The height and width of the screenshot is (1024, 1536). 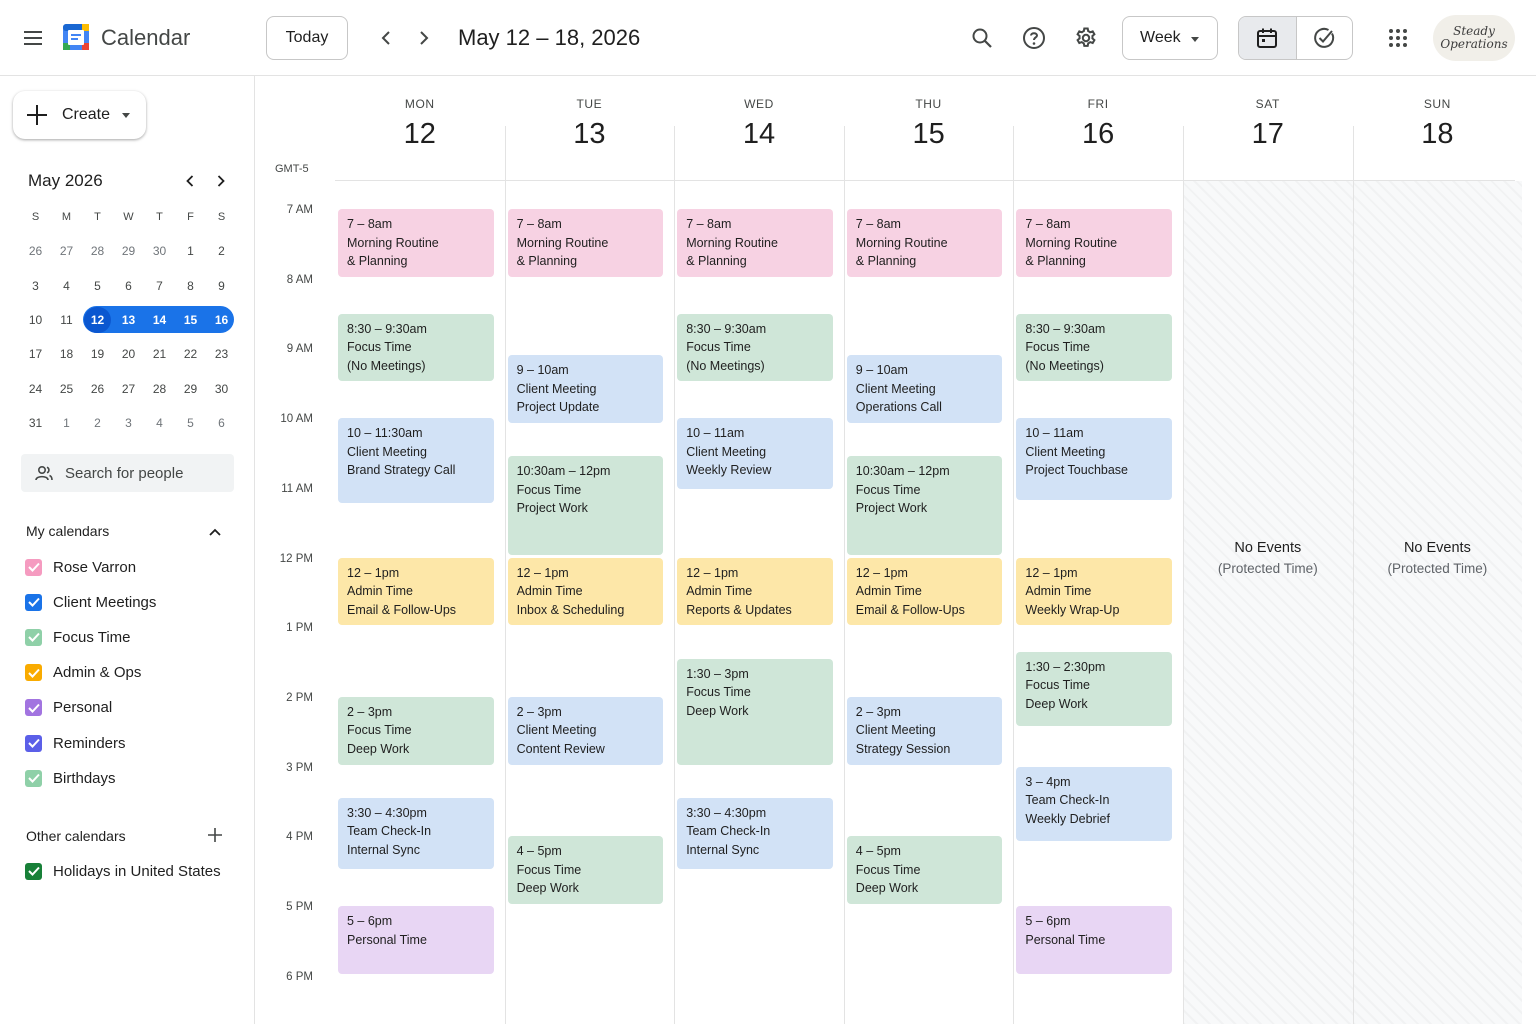 I want to click on mini-calendar-day: 23, so click(x=221, y=354).